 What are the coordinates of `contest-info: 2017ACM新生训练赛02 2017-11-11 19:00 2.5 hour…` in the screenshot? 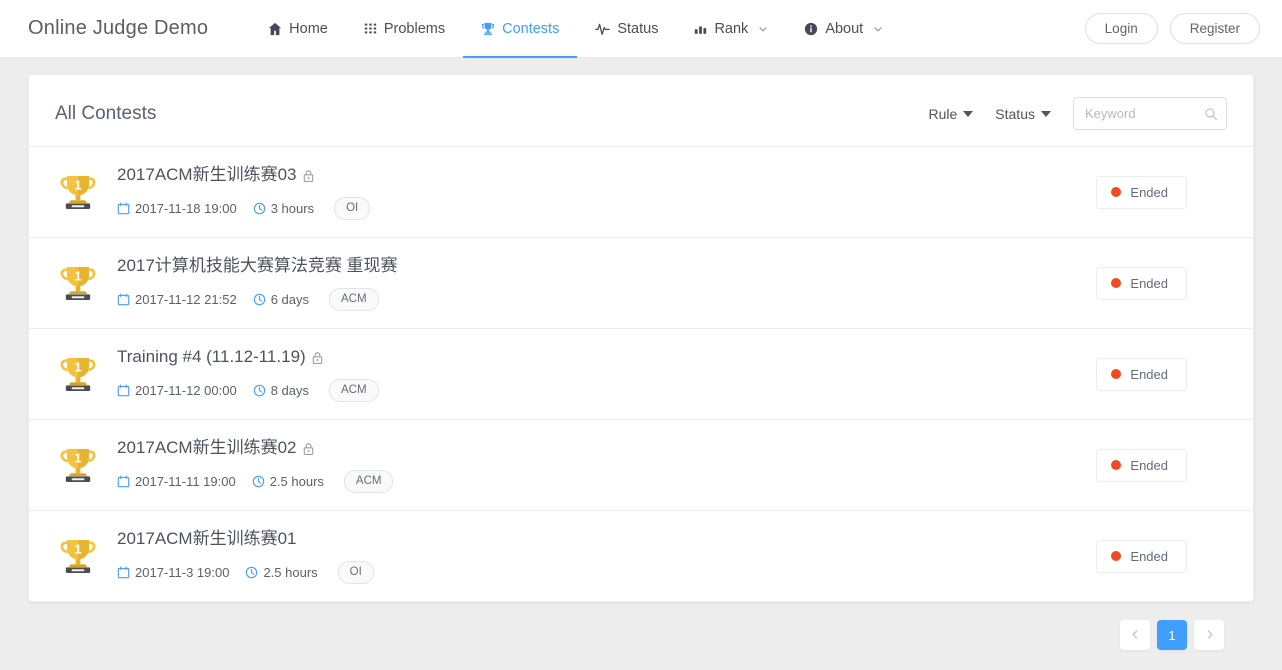 It's located at (598, 465).